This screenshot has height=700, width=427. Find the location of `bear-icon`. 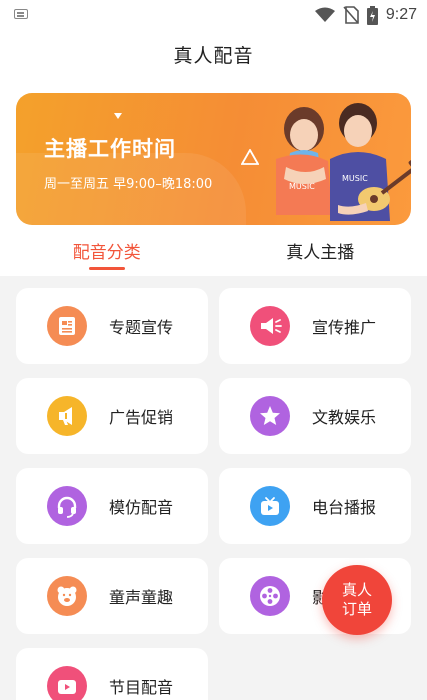

bear-icon is located at coordinates (67, 596).